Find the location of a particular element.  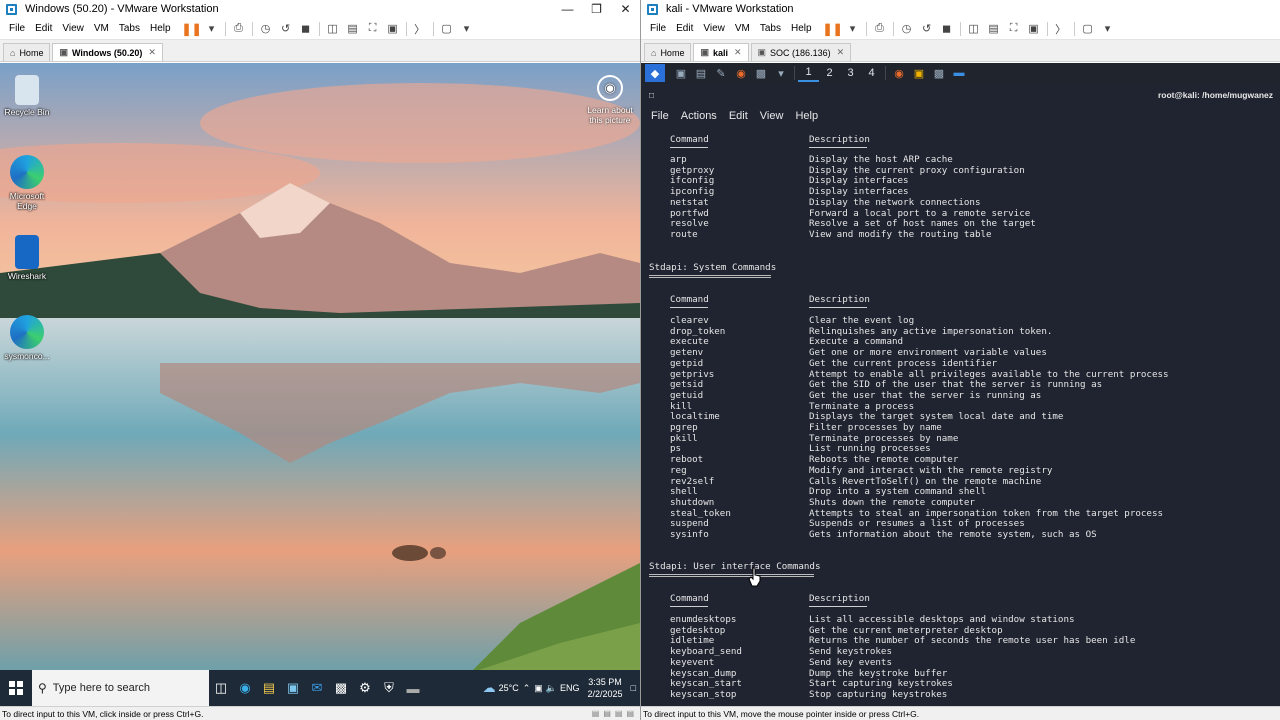

kali-menu-icon: ◆ is located at coordinates (655, 73).